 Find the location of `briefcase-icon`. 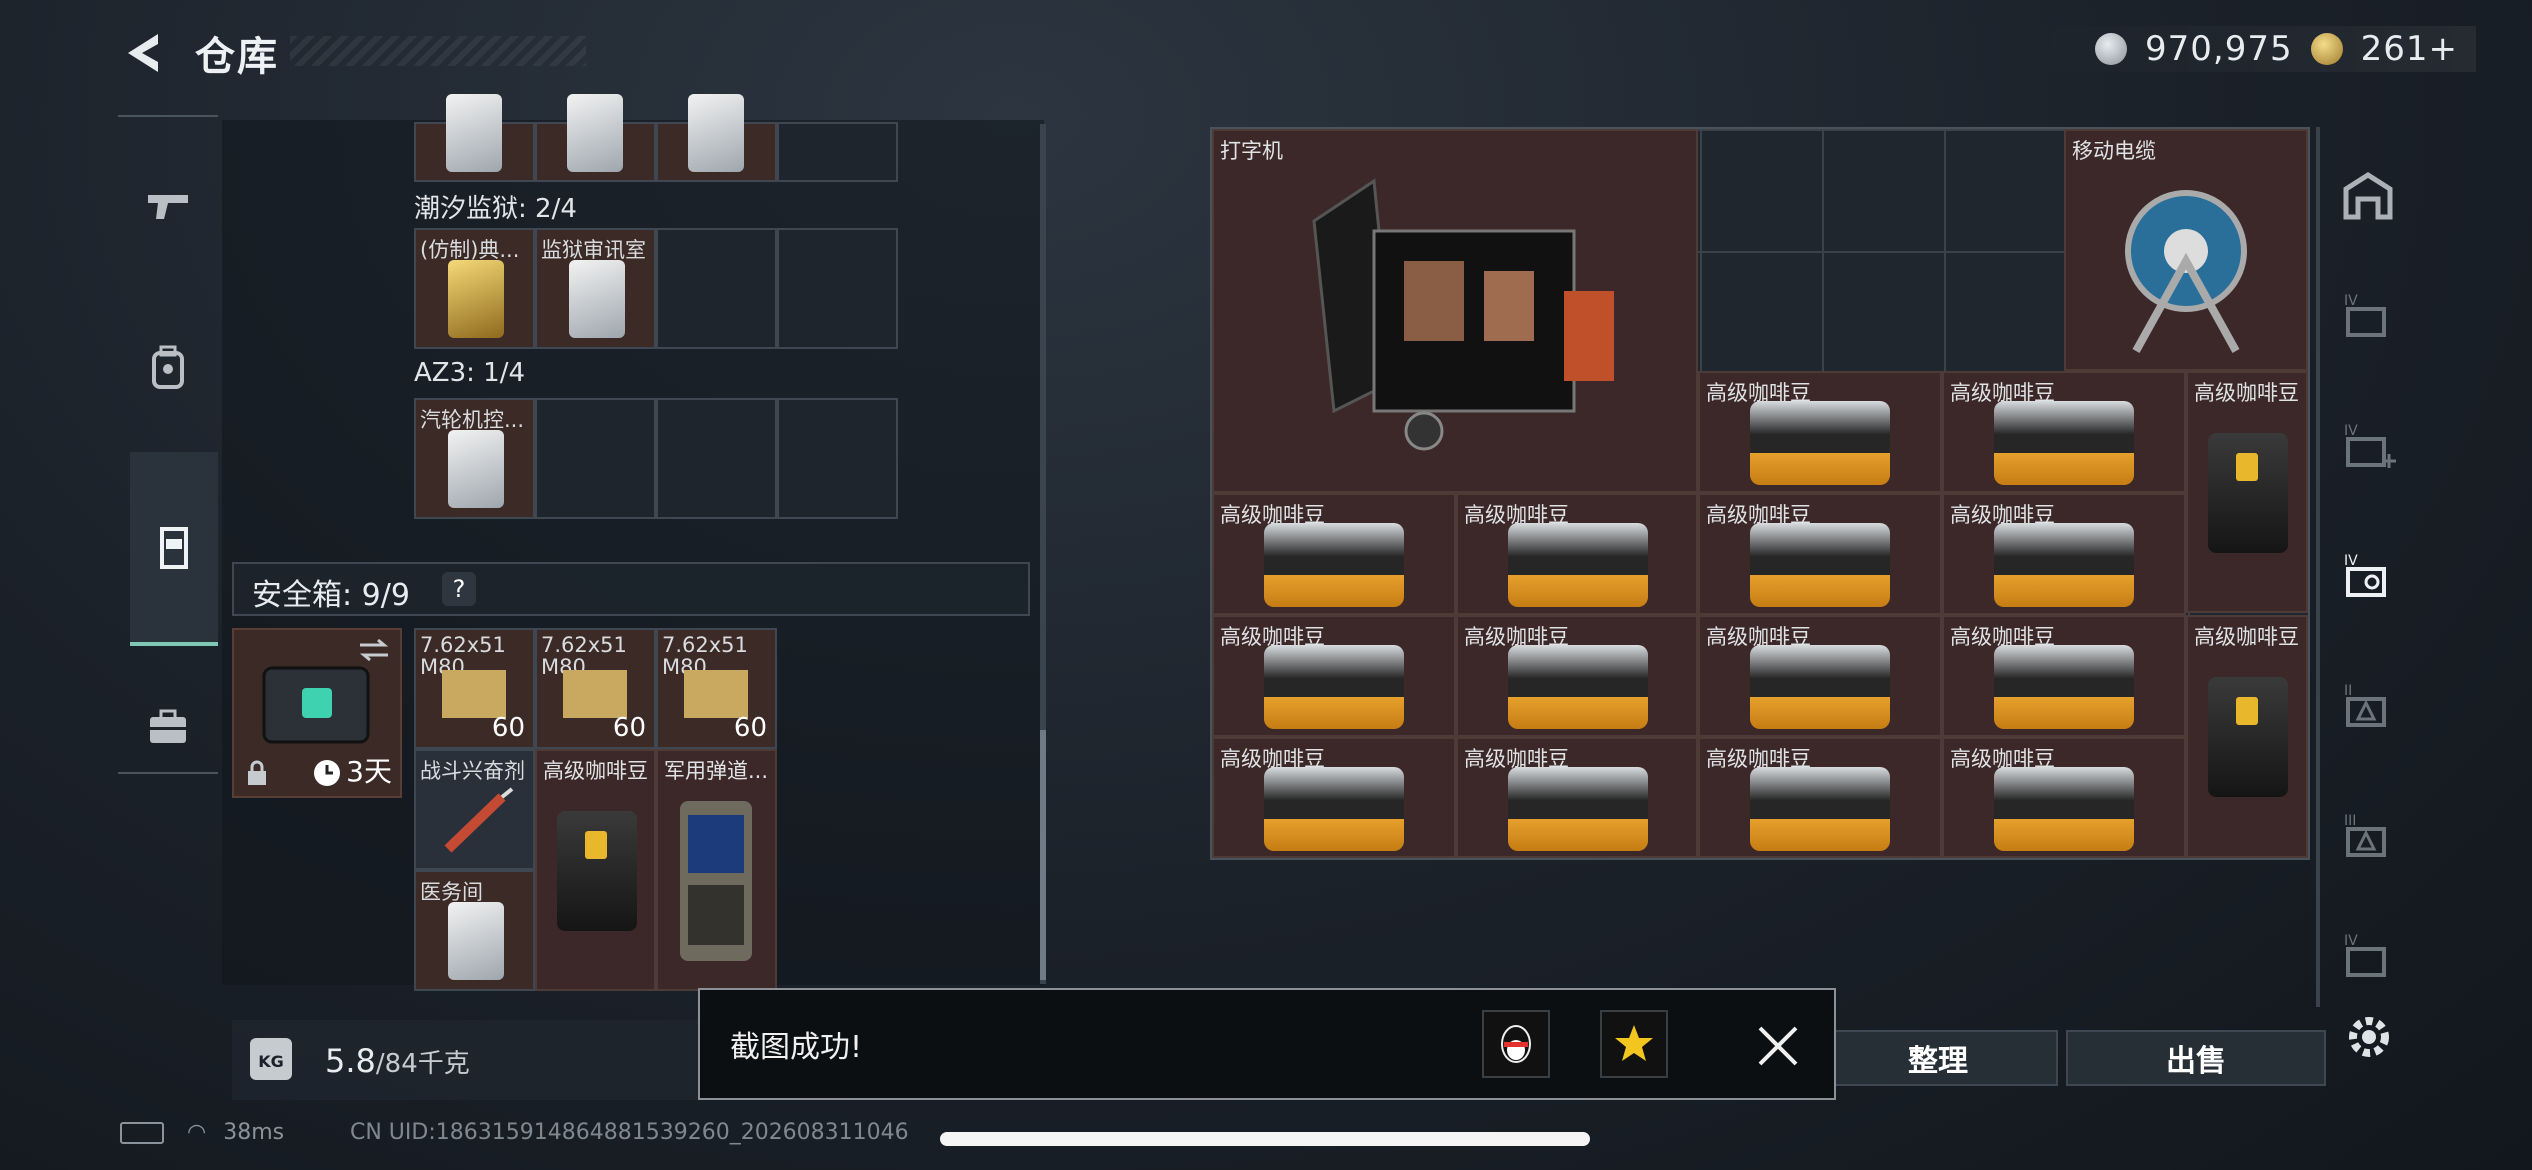

briefcase-icon is located at coordinates (168, 726).